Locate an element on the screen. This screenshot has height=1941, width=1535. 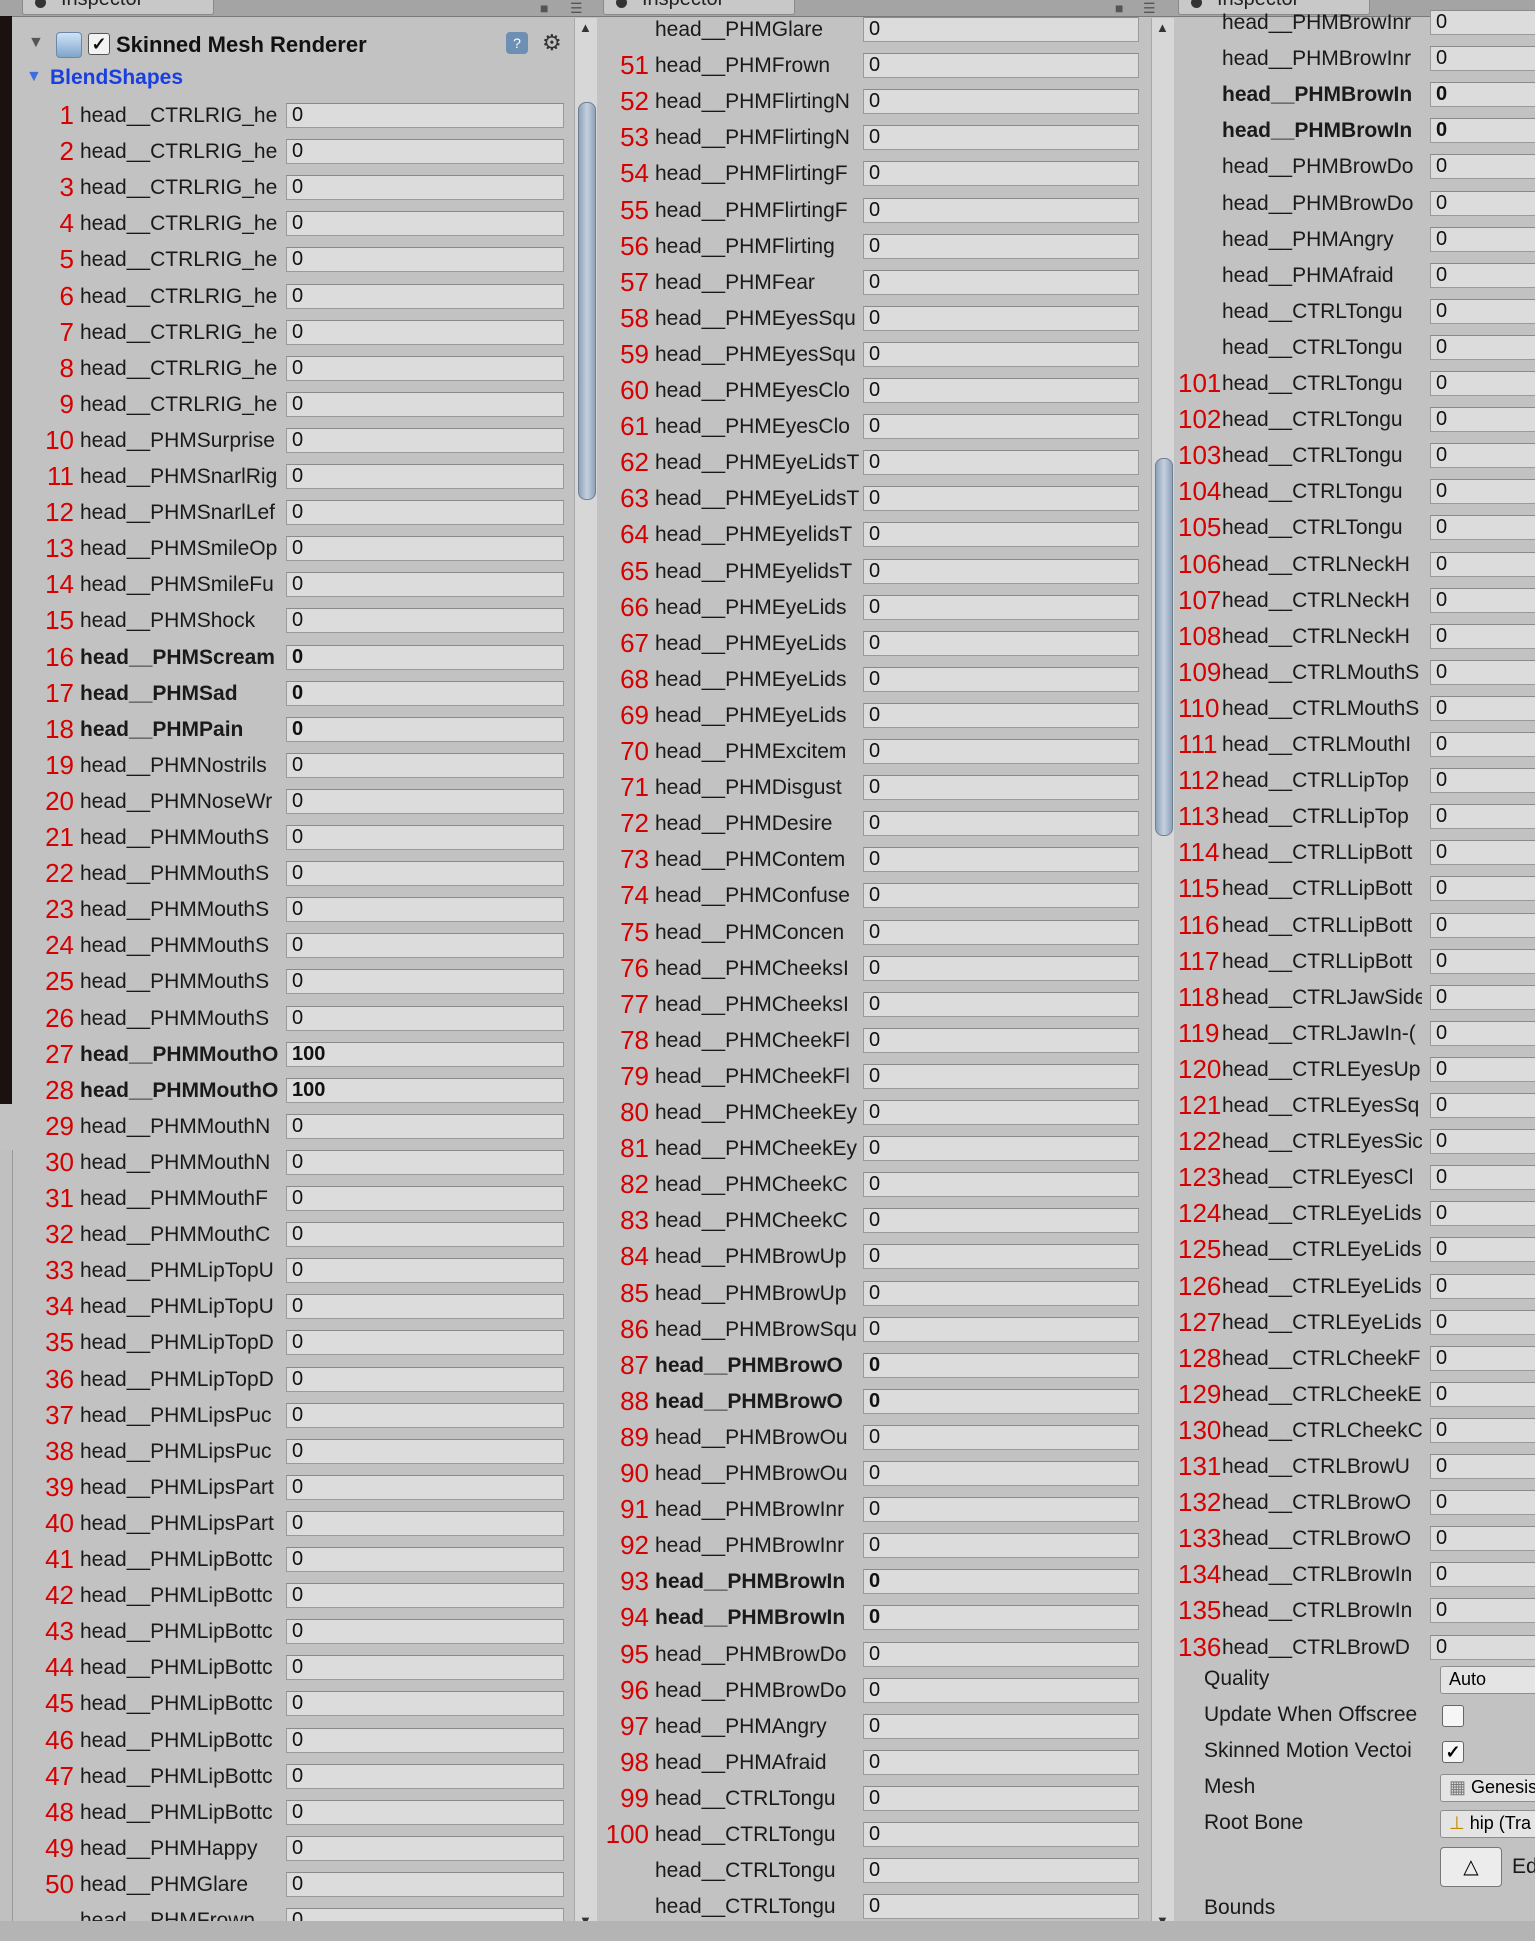
blendshape-label: head__PHMSad is located at coordinates (183, 694).